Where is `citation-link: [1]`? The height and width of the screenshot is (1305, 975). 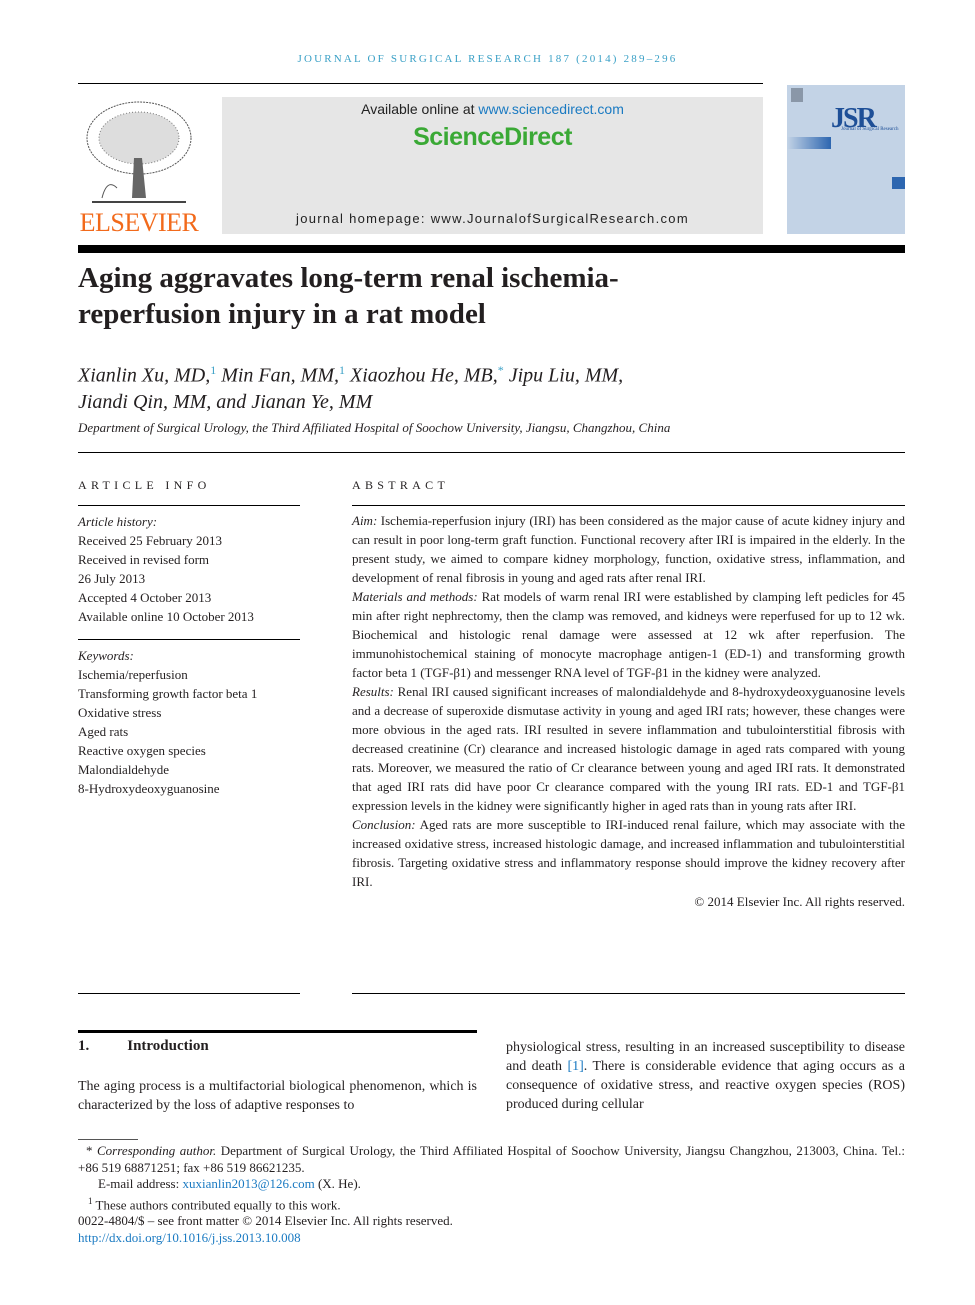
citation-link: [1] is located at coordinates (575, 1066).